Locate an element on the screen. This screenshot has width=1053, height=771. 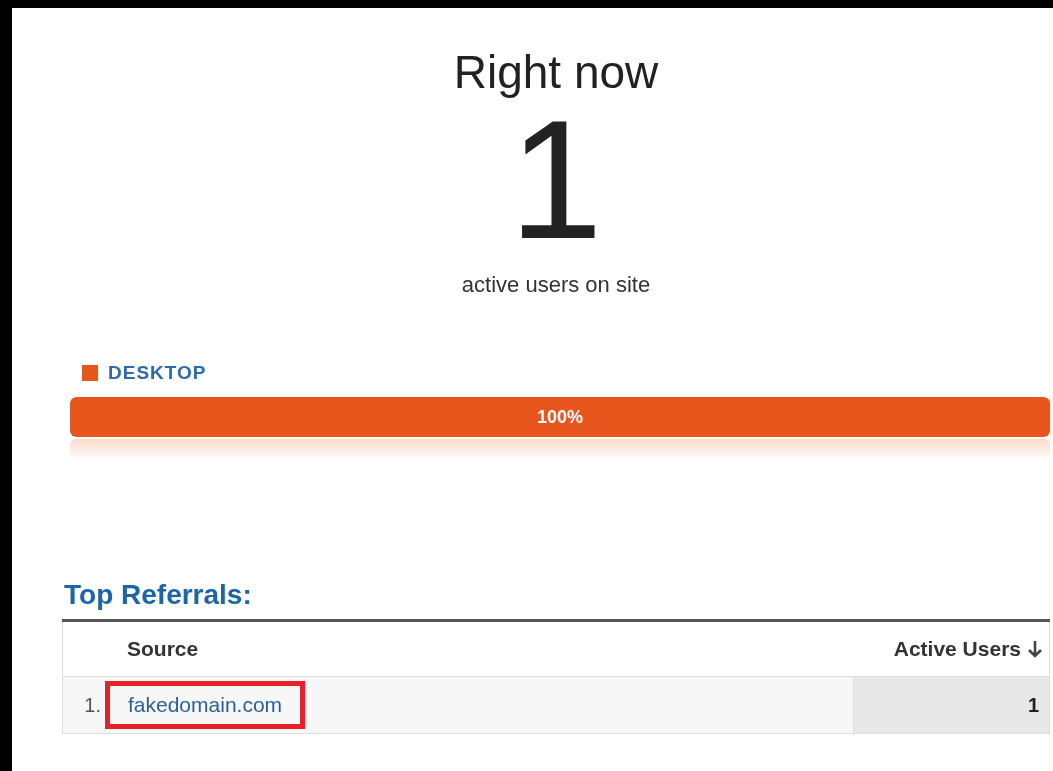
active-users-cell: 1 is located at coordinates (951, 705).